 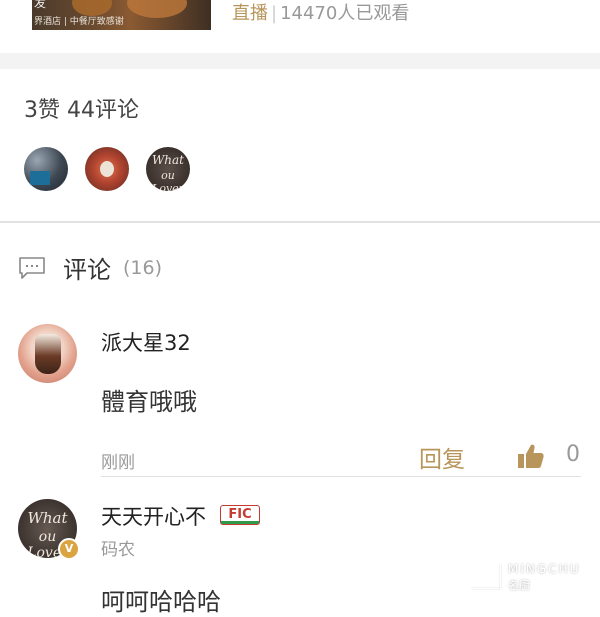 What do you see at coordinates (40, 5) in the screenshot?
I see `thumbnail-title: 发` at bounding box center [40, 5].